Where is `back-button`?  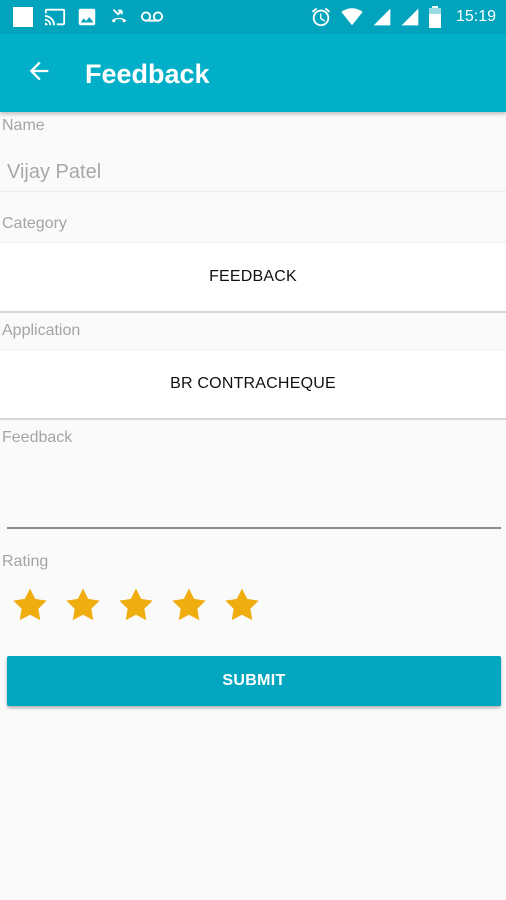 back-button is located at coordinates (39, 73).